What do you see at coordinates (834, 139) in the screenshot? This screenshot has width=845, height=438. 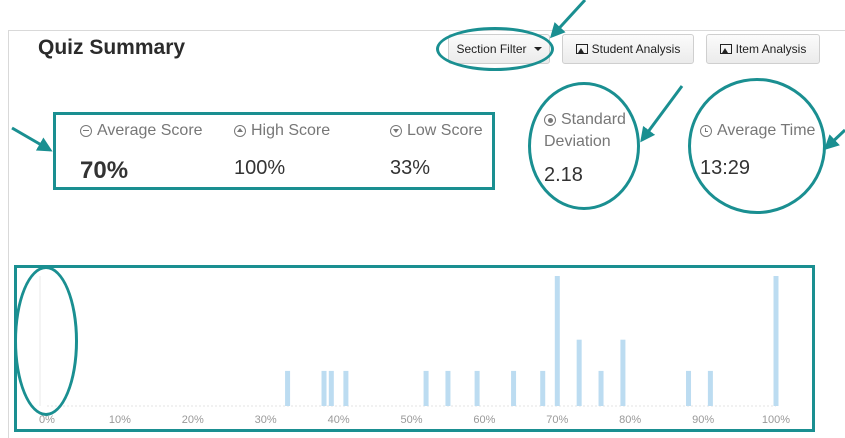 I see `arrow-avg-time` at bounding box center [834, 139].